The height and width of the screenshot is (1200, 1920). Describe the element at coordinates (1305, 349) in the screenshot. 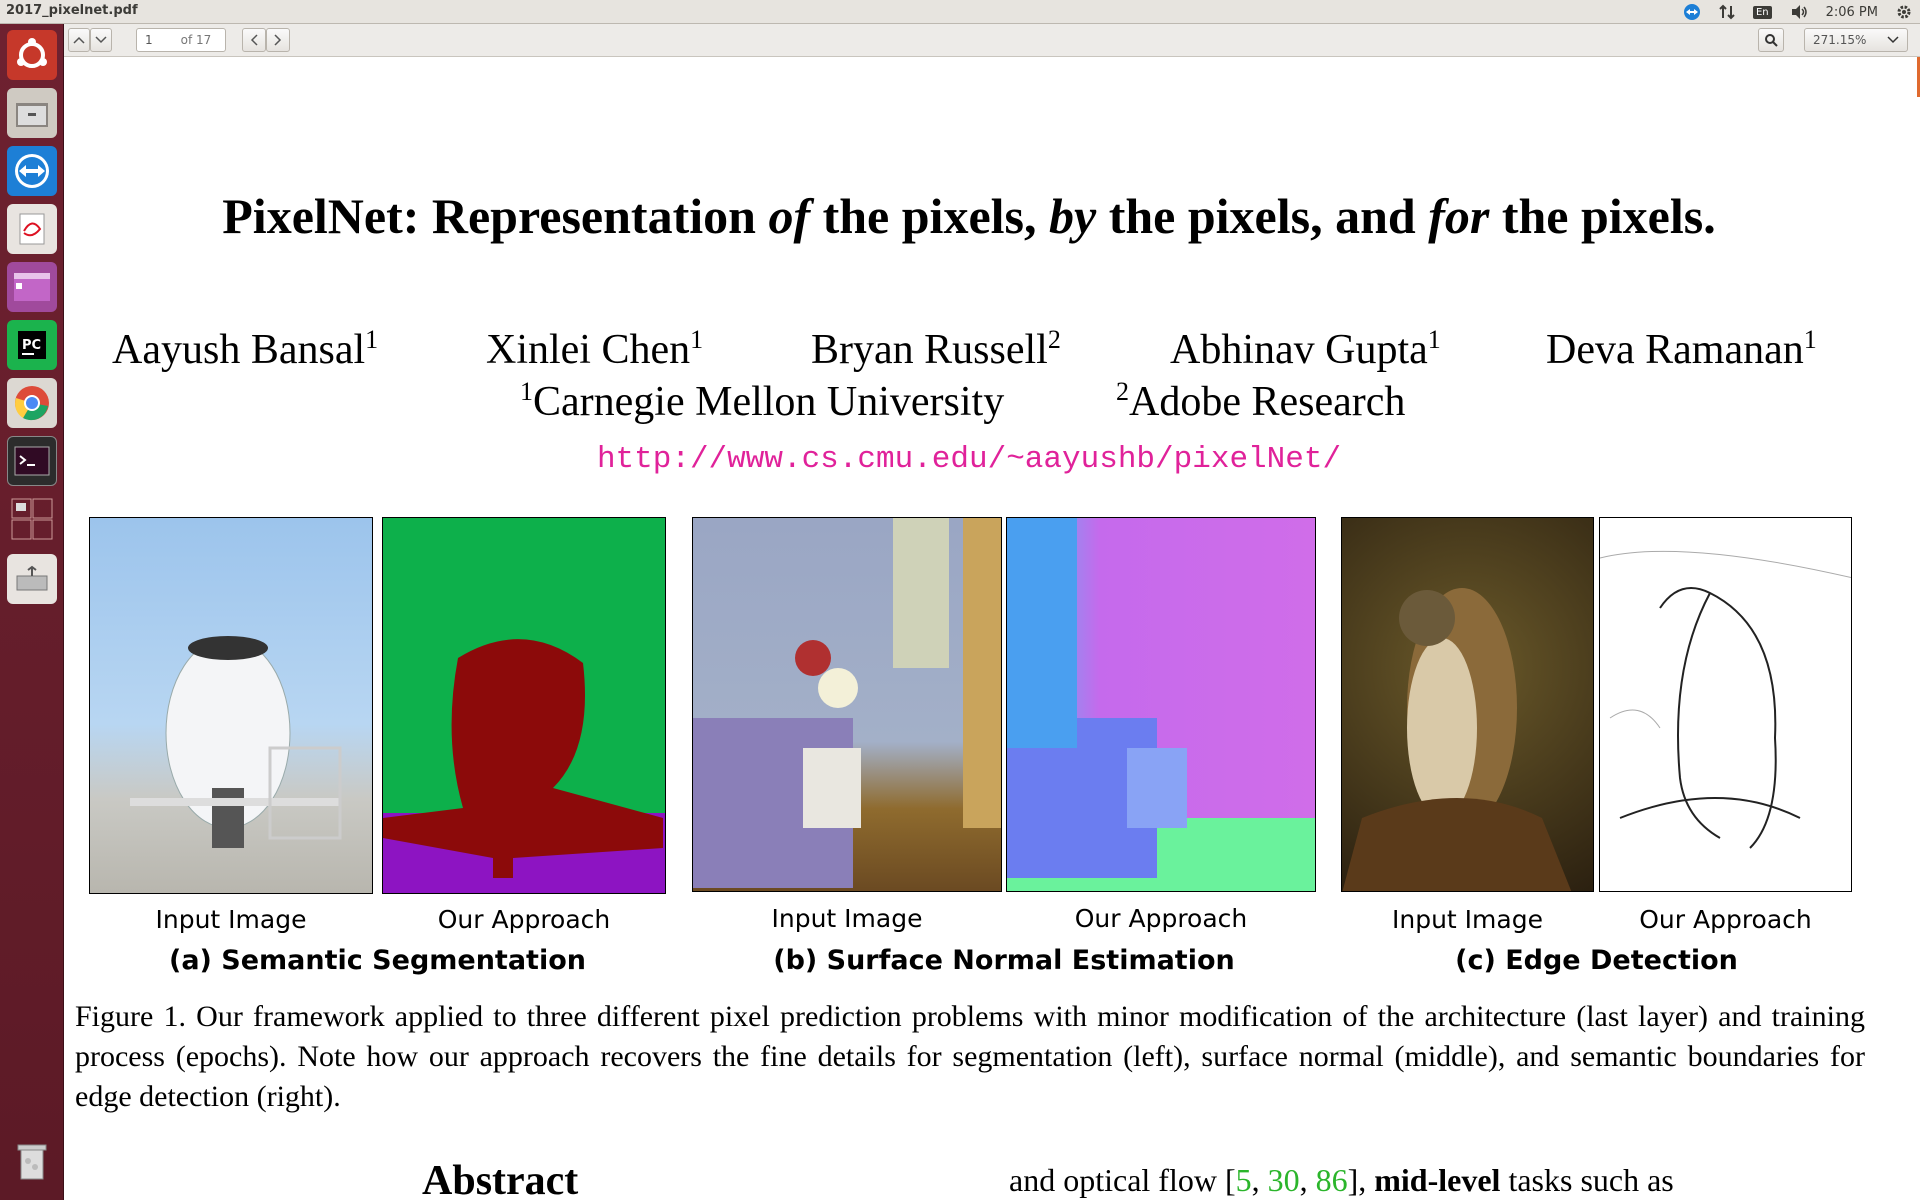

I see `author: Abhinav Gupta1` at that location.